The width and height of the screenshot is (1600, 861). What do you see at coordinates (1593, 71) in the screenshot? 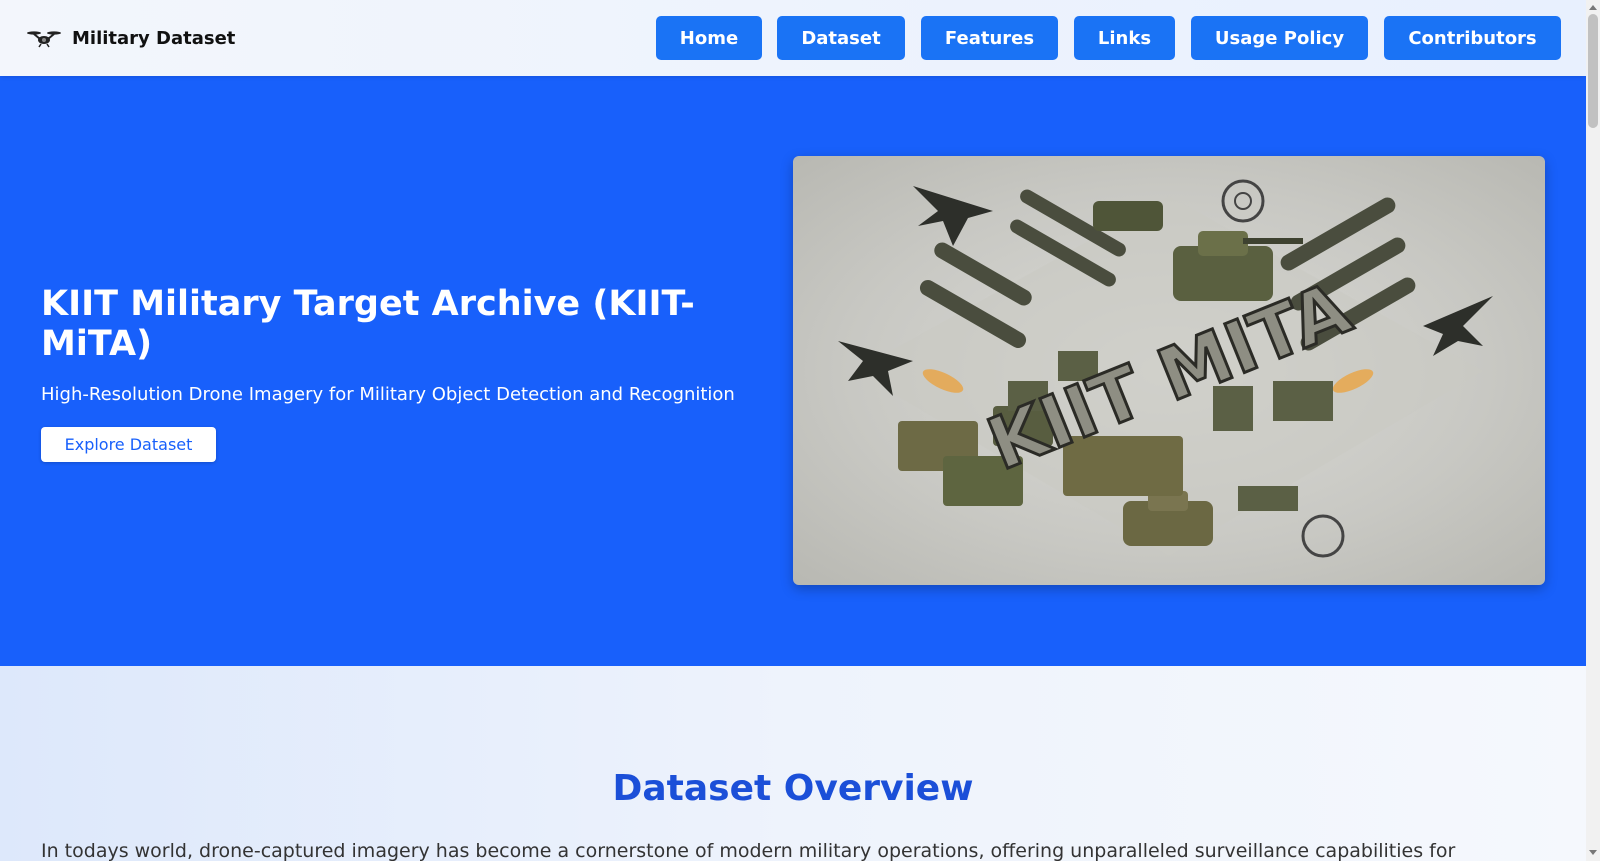
I see `scroll-thumb` at bounding box center [1593, 71].